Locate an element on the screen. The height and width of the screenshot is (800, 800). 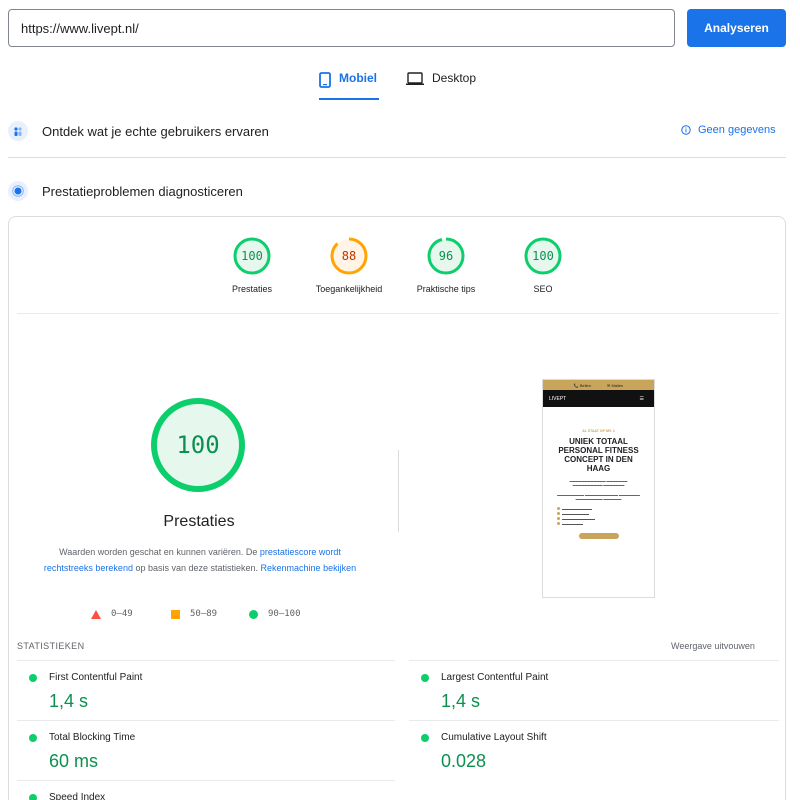
thumb-header: LIVEPT ☰ is located at coordinates (598, 398).